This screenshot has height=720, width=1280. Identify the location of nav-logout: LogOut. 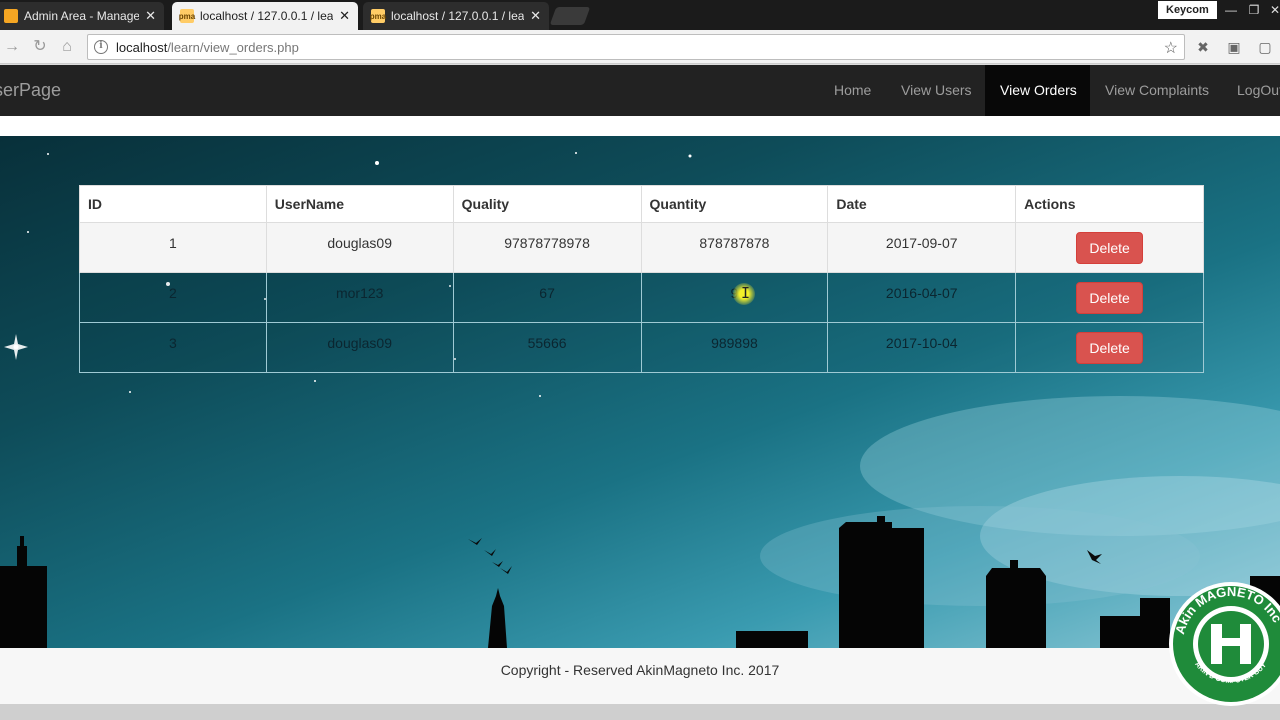
(1251, 90).